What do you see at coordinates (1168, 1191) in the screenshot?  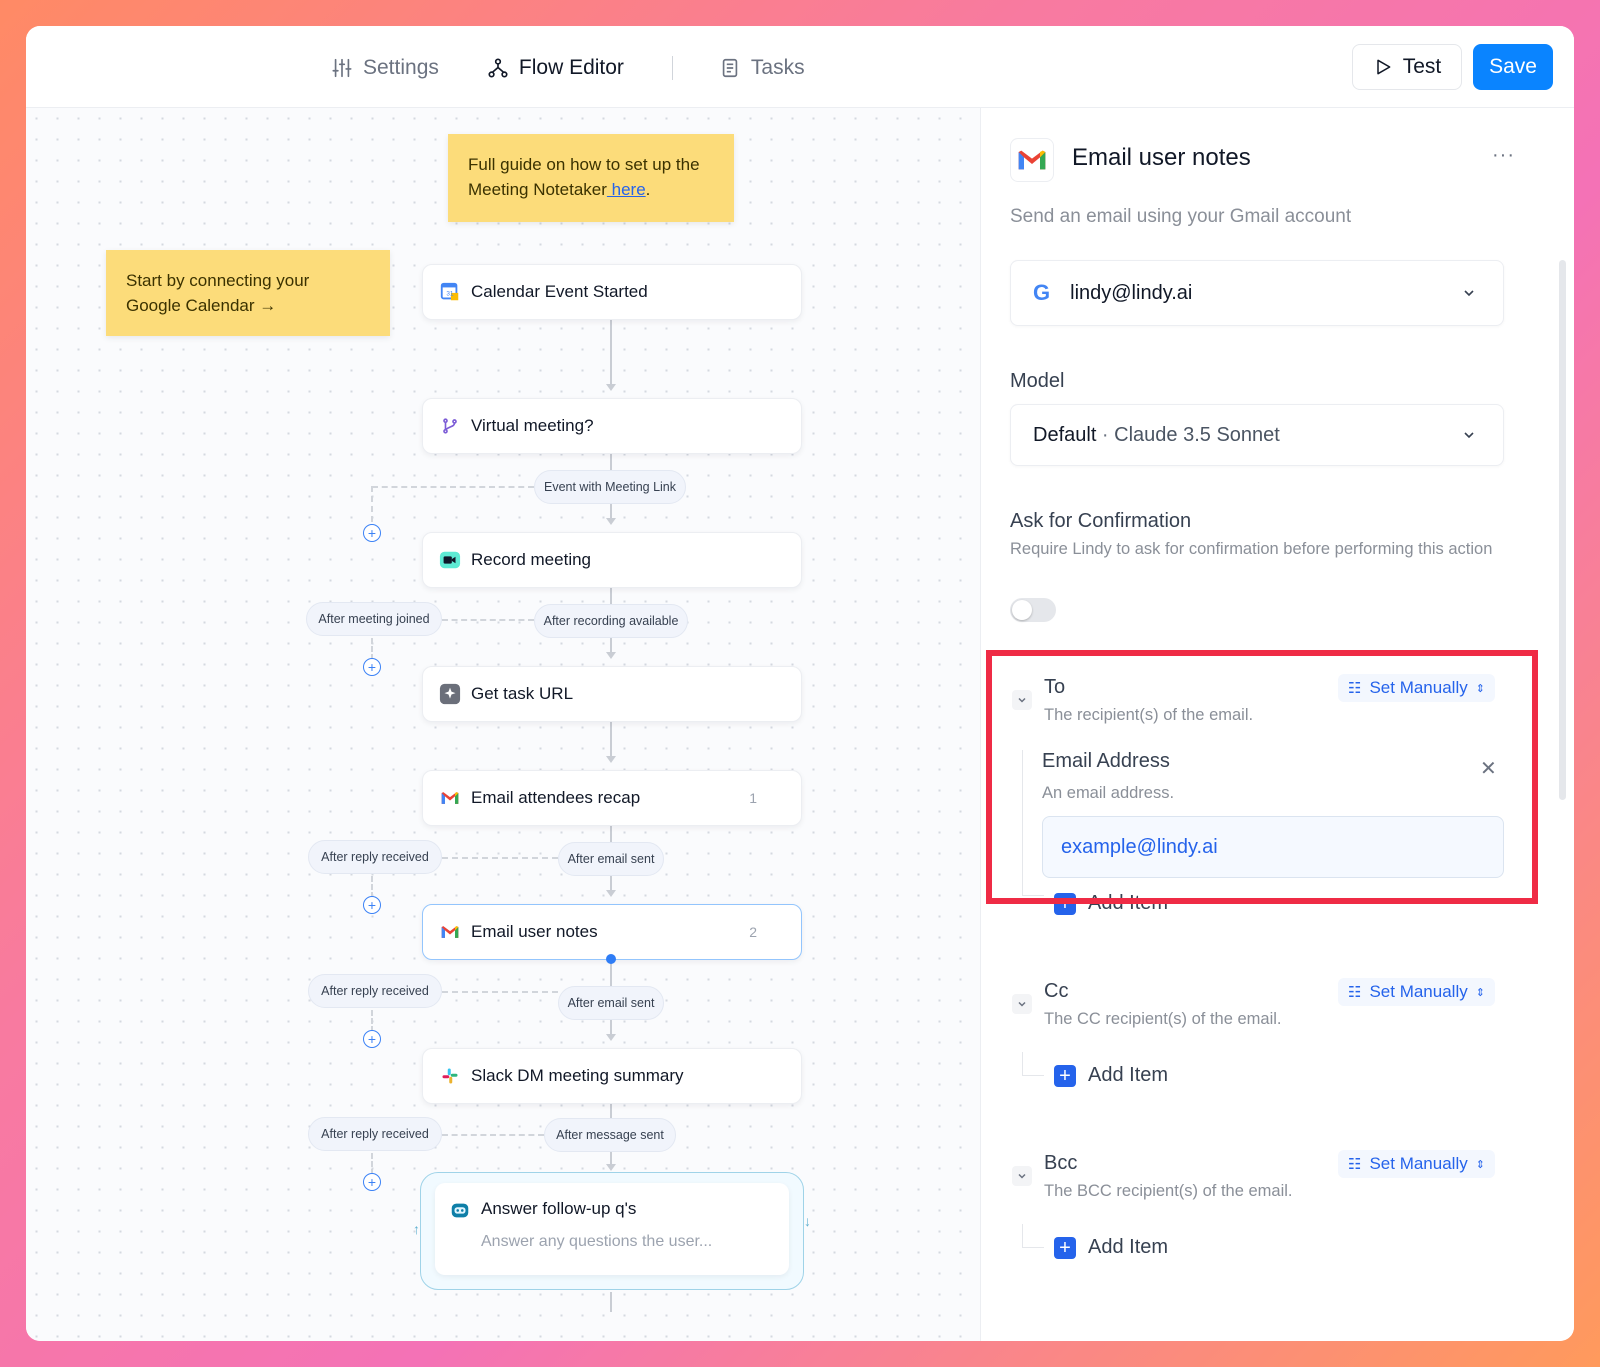 I see `bcc-description: The BCC recipient(s) of the email.` at bounding box center [1168, 1191].